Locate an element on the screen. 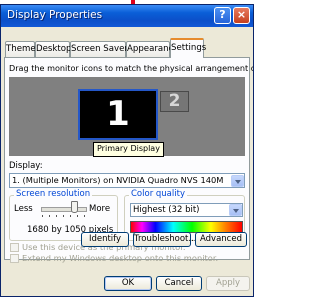  monitor-2-icon: 2 is located at coordinates (174, 101).